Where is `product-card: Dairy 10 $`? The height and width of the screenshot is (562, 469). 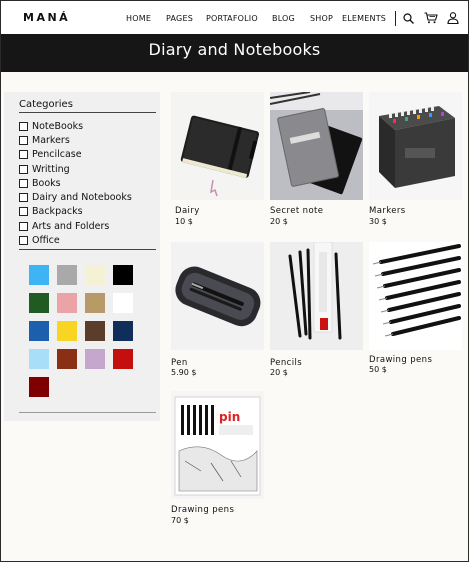
product-card: Dairy 10 $ is located at coordinates (217, 162).